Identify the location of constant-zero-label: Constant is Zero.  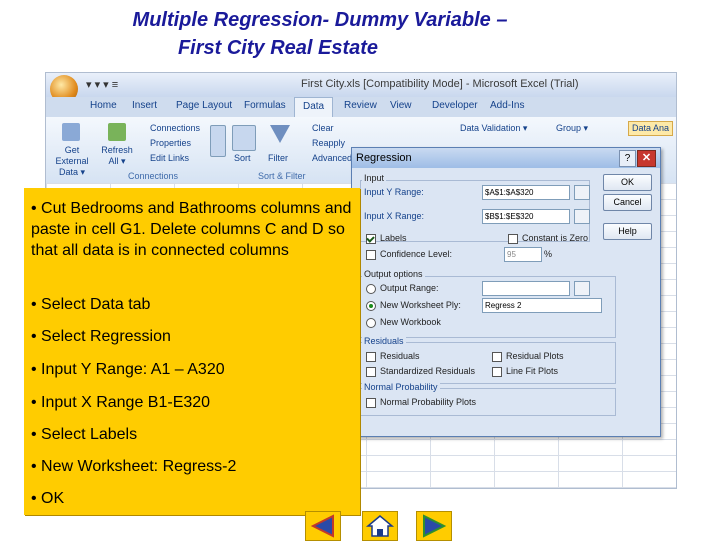
(555, 238).